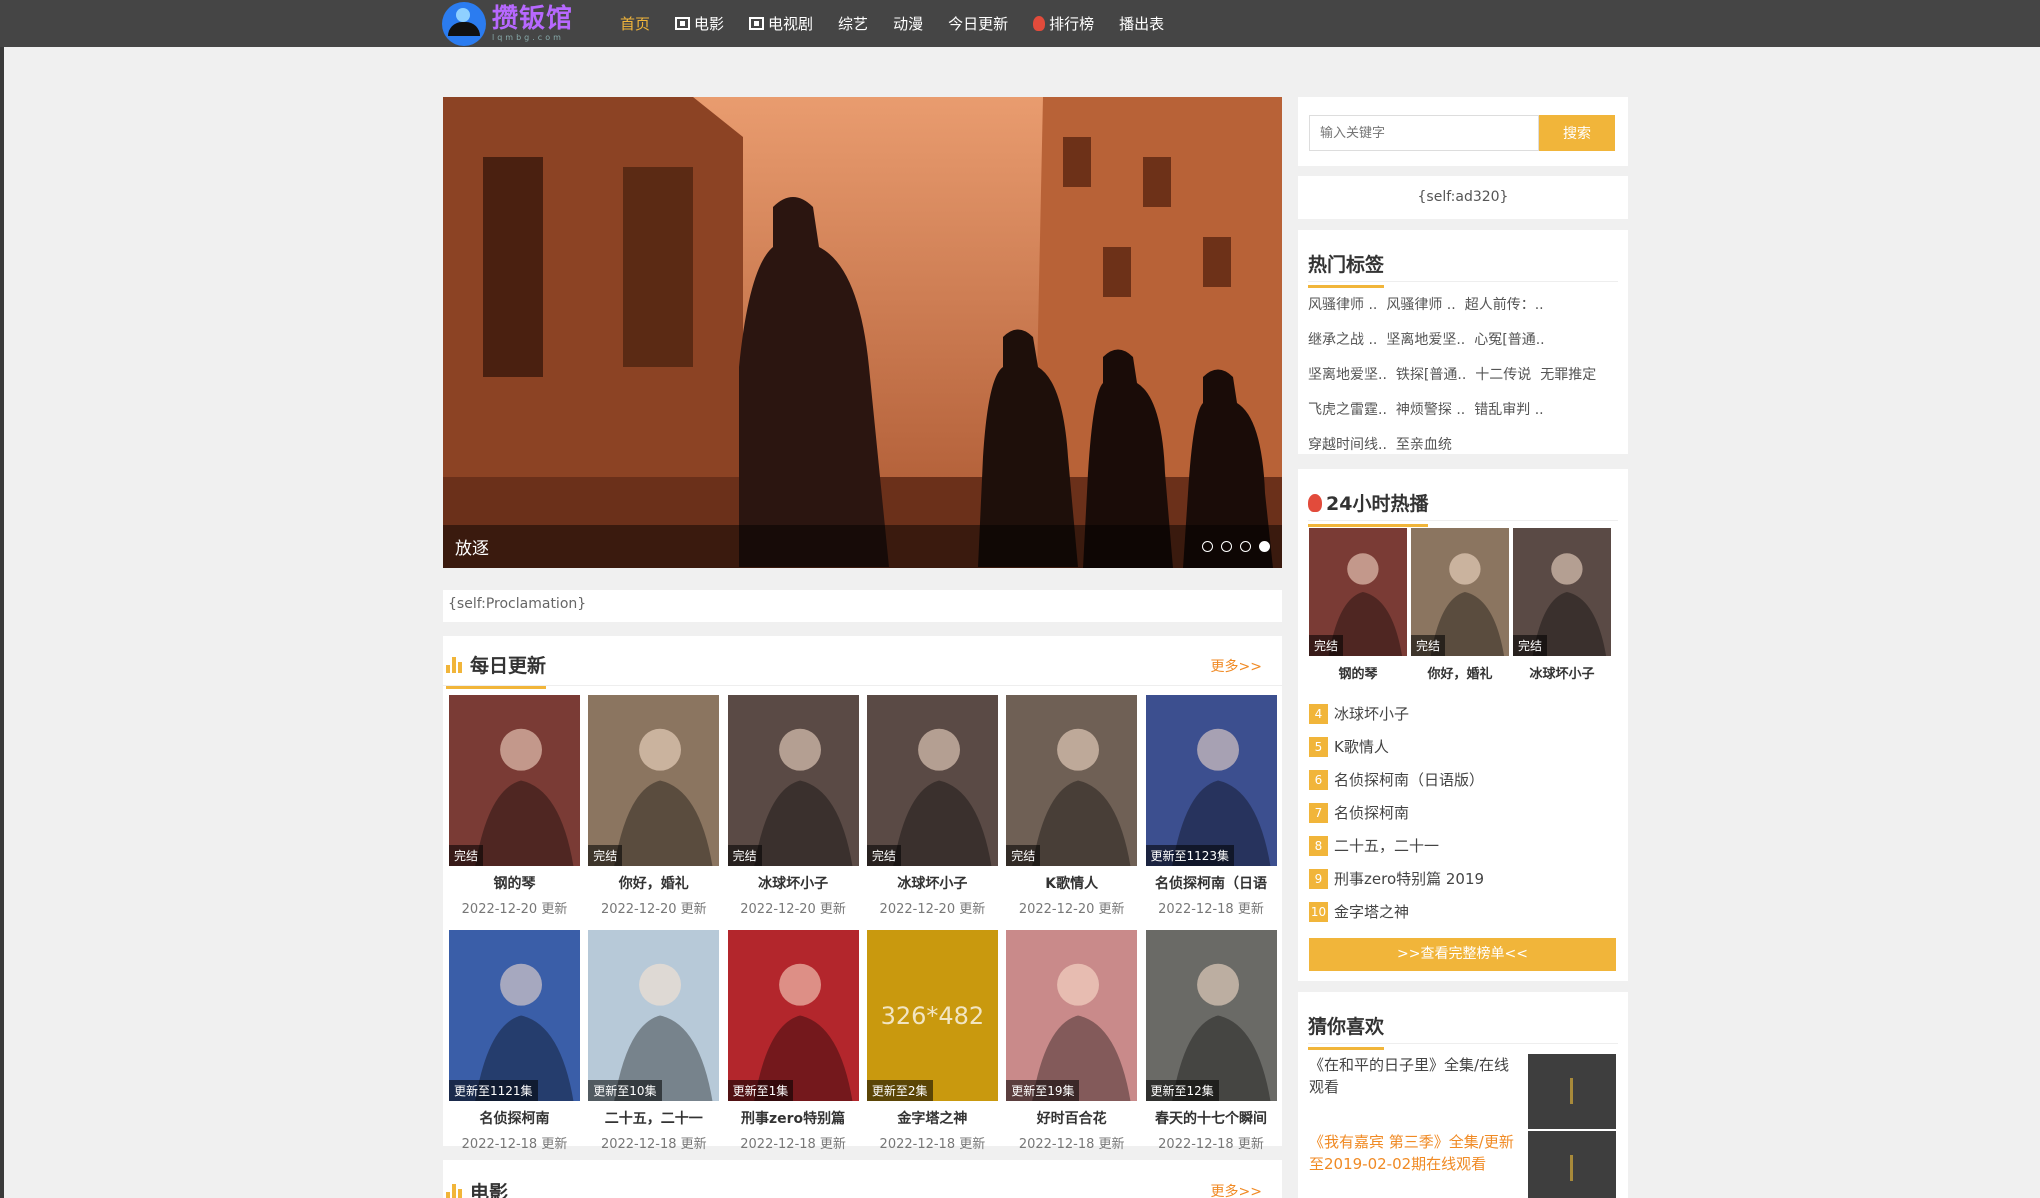  Describe the element at coordinates (1071, 883) in the screenshot. I see `card-title: K歌情人` at that location.